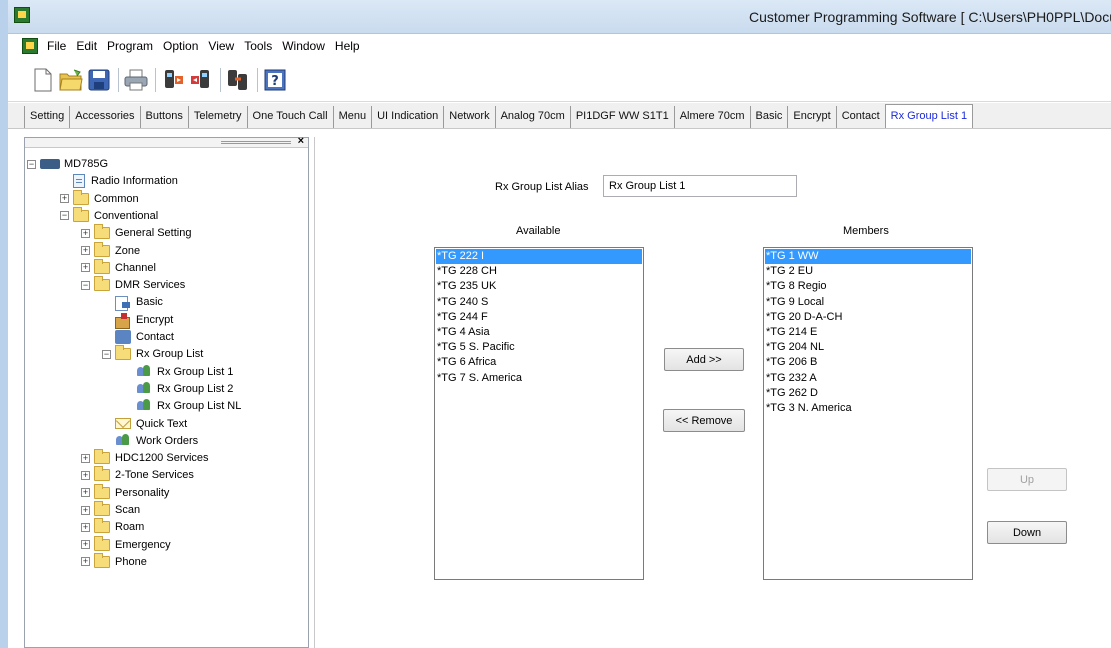 The image size is (1111, 648). I want to click on tree-item: + Roam, so click(112, 526).